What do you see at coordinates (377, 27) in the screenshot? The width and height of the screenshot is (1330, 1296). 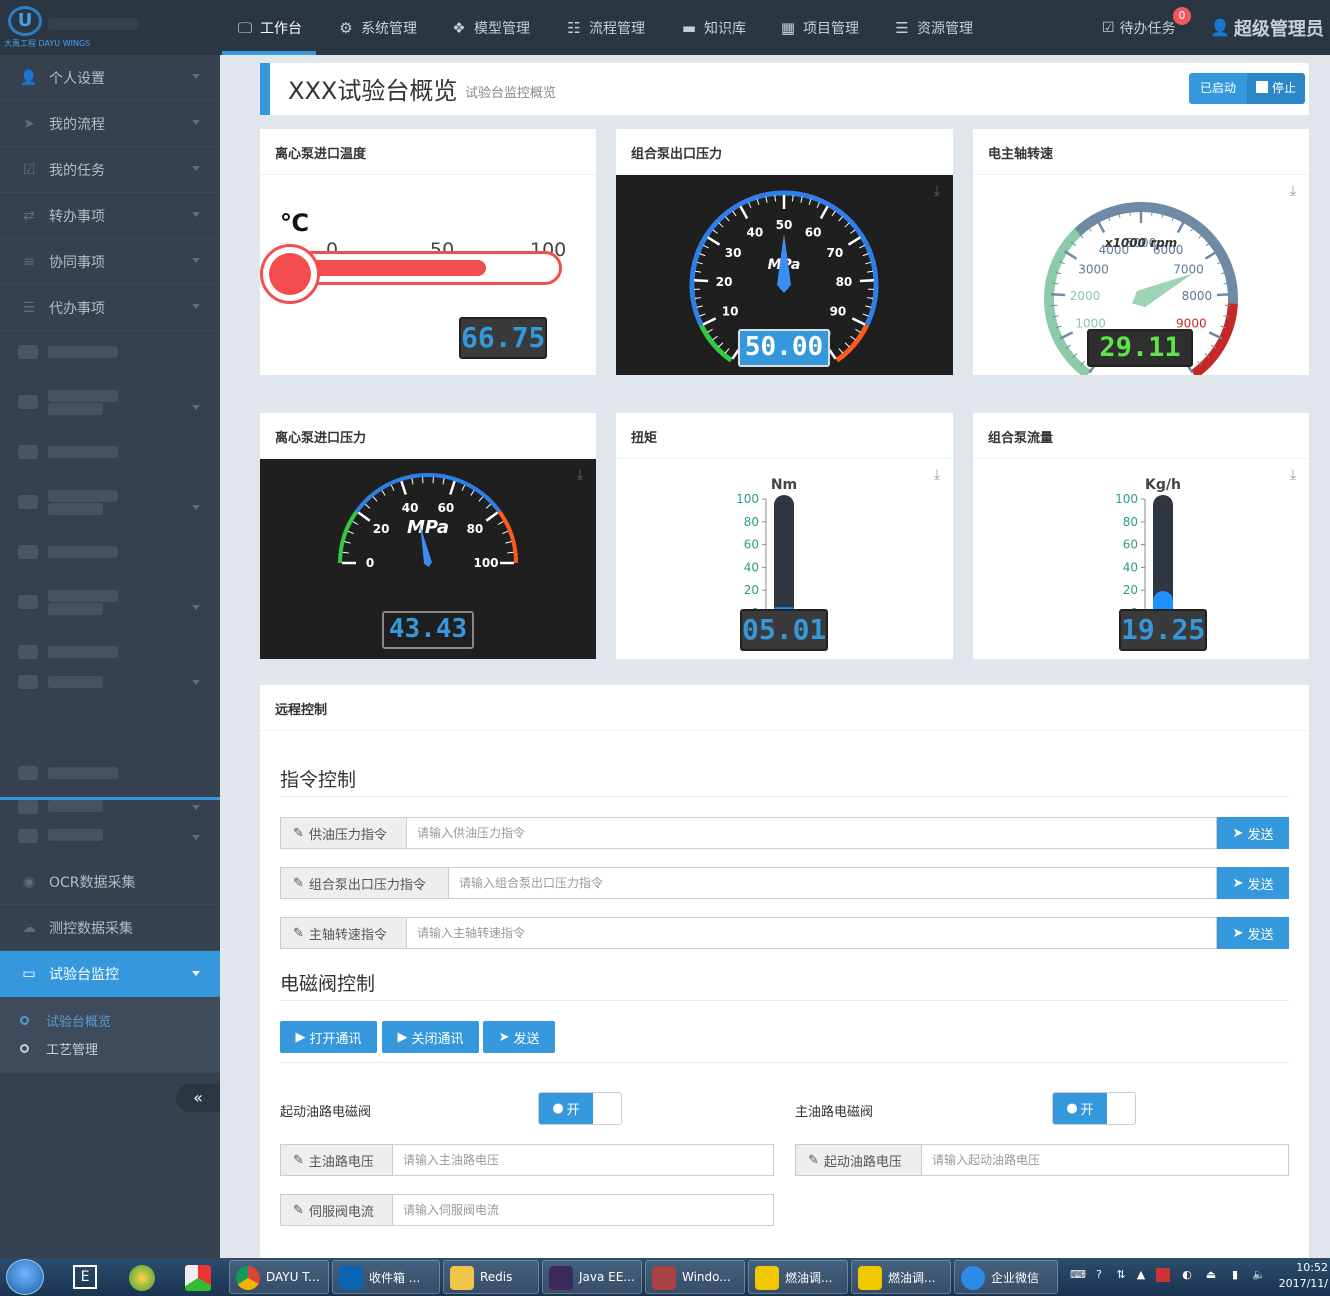 I see `nav-system: ⚙ 系统管理` at bounding box center [377, 27].